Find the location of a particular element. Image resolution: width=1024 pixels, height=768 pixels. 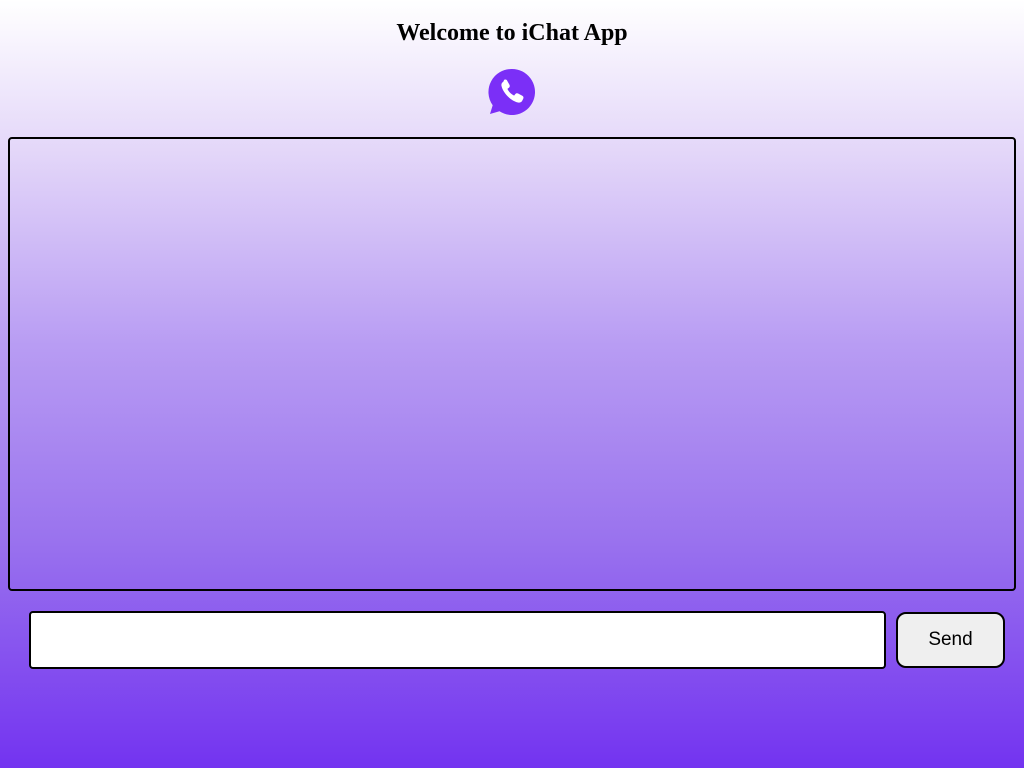

page-title: Welcome to iChat App is located at coordinates (512, 33).